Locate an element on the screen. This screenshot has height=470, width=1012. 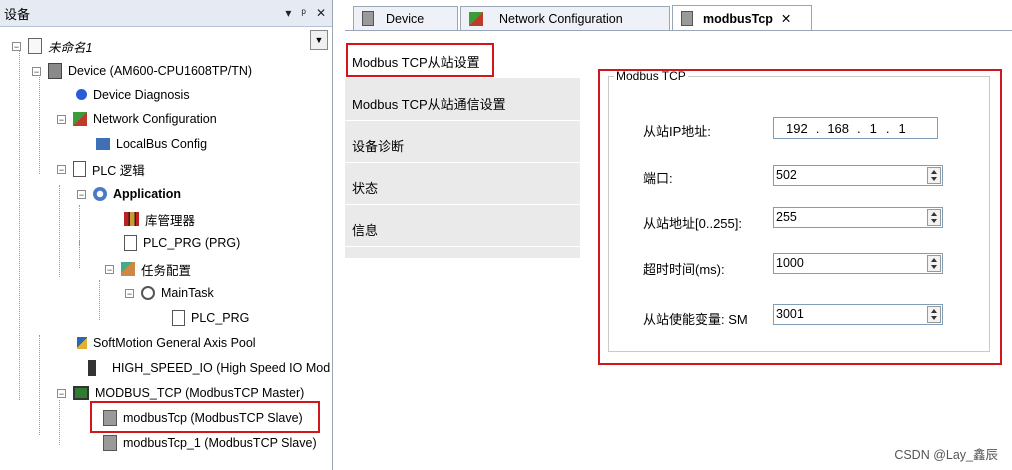
tree-item-modbustcp-slave-1: modbusTcp_1 (ModbusTCP Slave) is located at coordinates (210, 443).